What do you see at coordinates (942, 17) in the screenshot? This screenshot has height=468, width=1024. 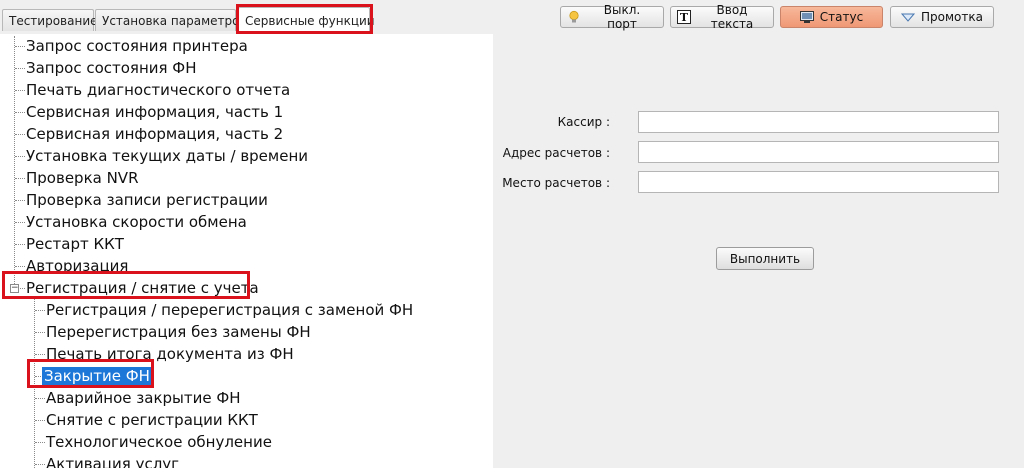 I see `feed-button: Промотка` at bounding box center [942, 17].